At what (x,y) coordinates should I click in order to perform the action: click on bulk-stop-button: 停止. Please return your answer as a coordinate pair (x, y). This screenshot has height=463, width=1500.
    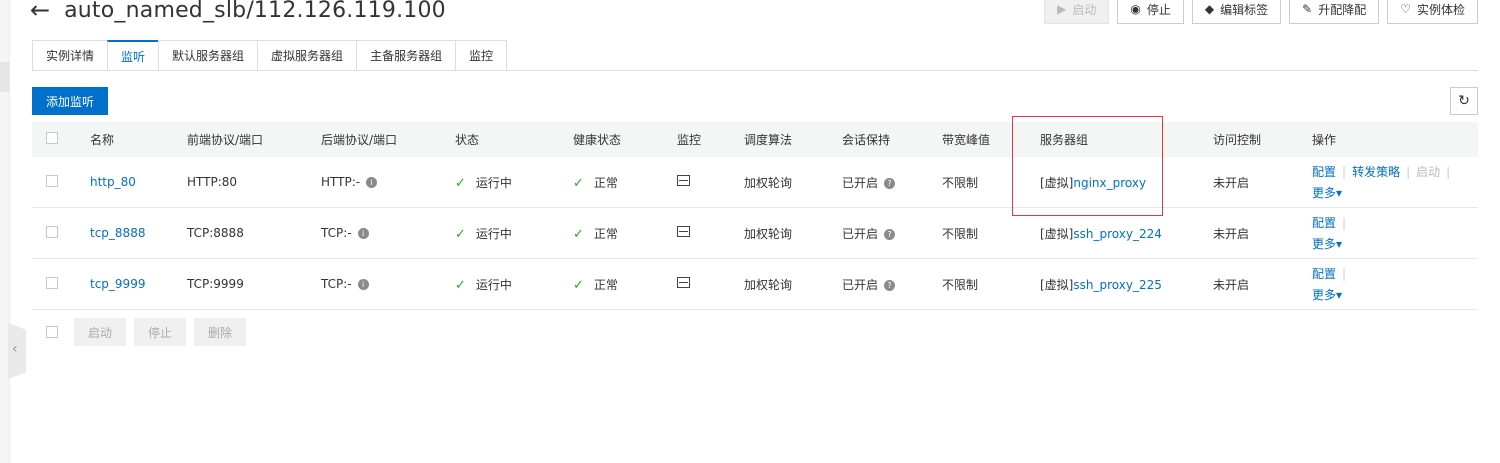
    Looking at the image, I should click on (160, 332).